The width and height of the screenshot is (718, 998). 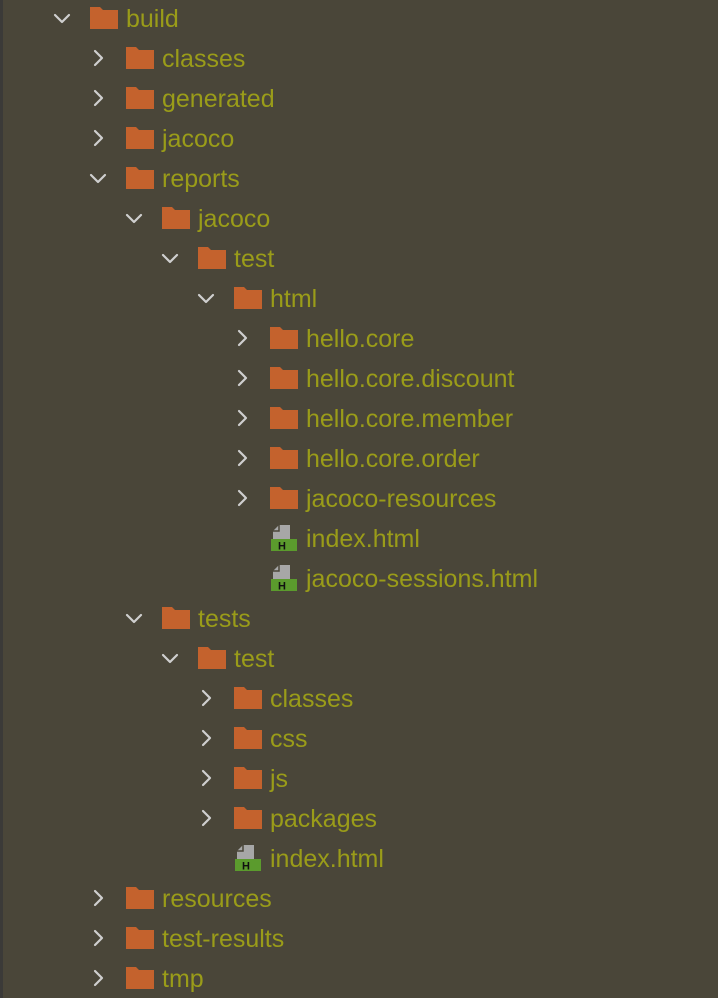 What do you see at coordinates (359, 19) in the screenshot?
I see `tree-folder-item: build` at bounding box center [359, 19].